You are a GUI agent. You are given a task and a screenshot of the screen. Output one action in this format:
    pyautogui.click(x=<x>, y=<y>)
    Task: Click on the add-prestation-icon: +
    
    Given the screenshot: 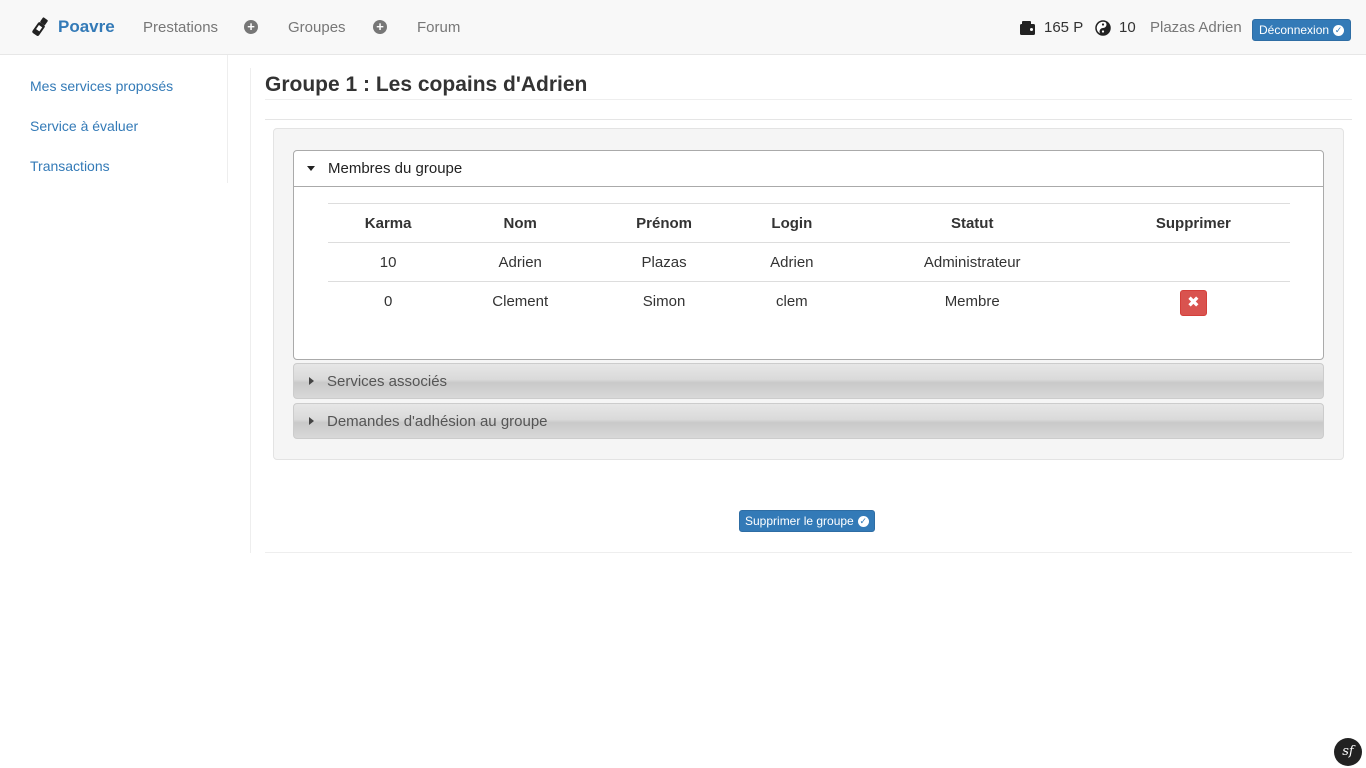 What is the action you would take?
    pyautogui.click(x=251, y=27)
    